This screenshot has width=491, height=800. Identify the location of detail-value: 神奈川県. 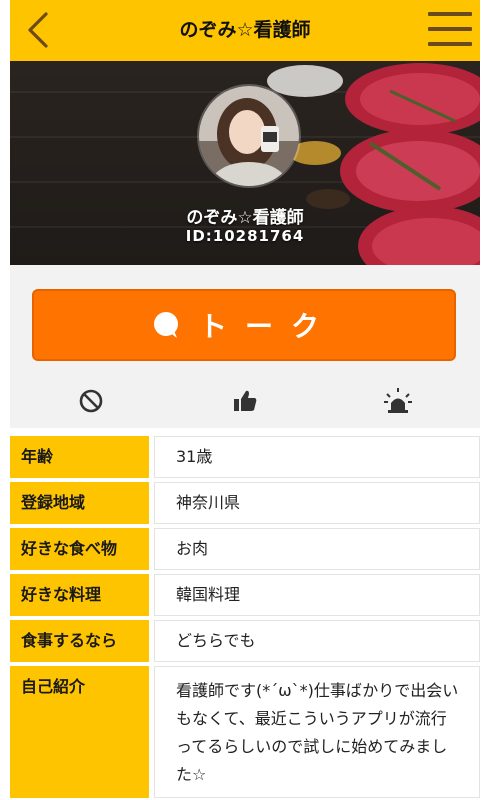
(317, 503).